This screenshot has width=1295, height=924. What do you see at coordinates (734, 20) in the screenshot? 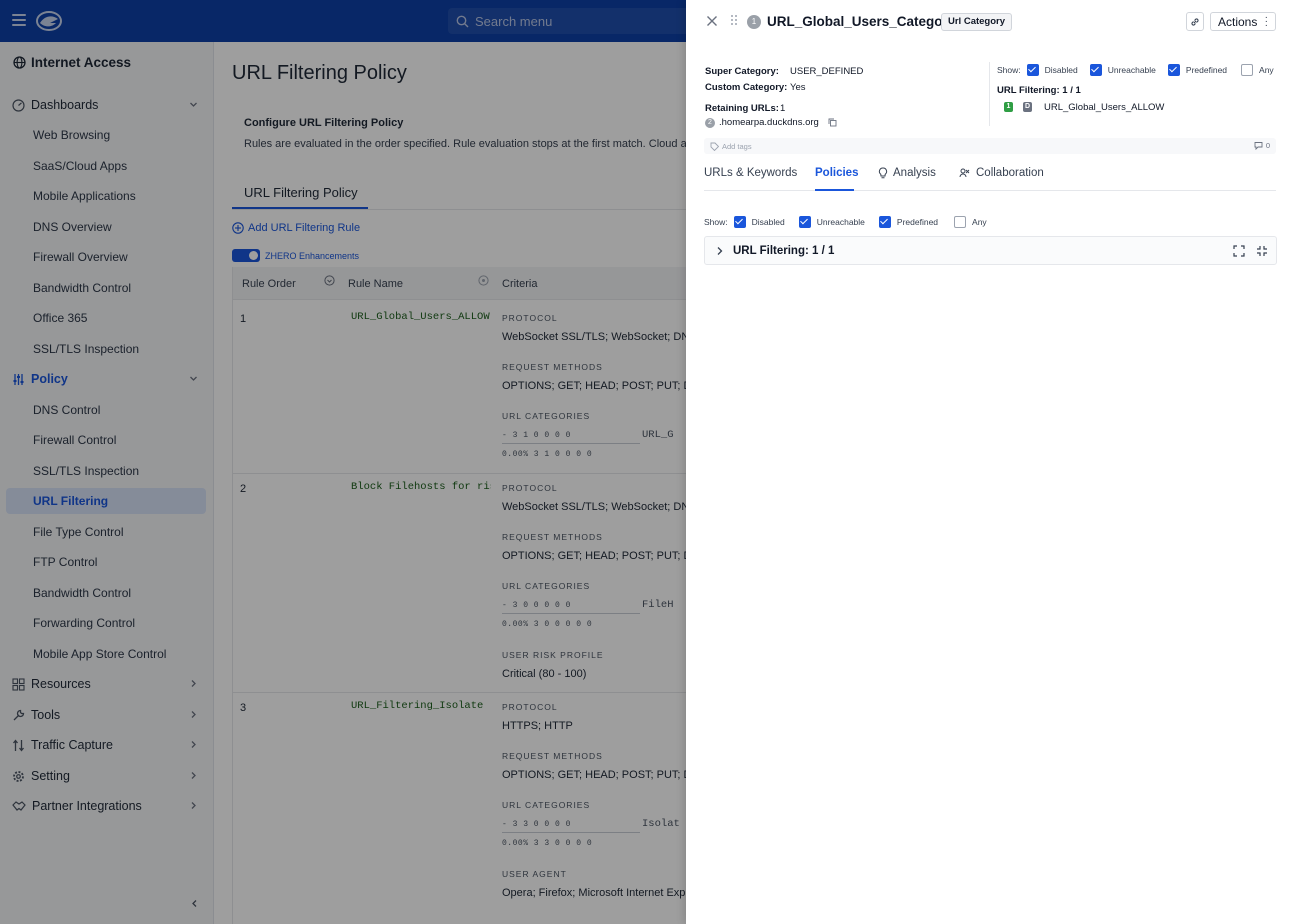
I see `drag-handle-icon` at bounding box center [734, 20].